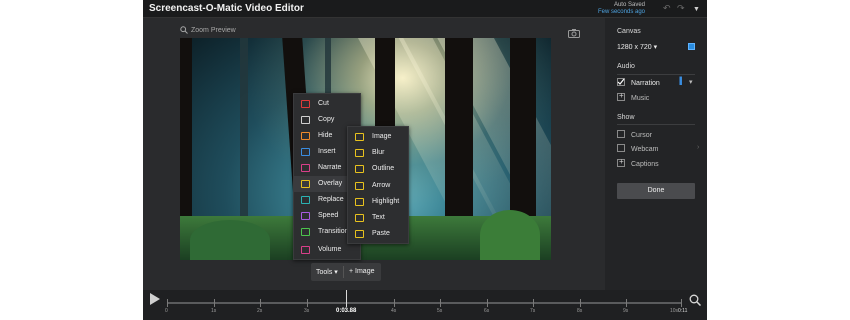 Image resolution: width=850 pixels, height=320 pixels. Describe the element at coordinates (621, 96) in the screenshot. I see `add-music-icon: +` at that location.